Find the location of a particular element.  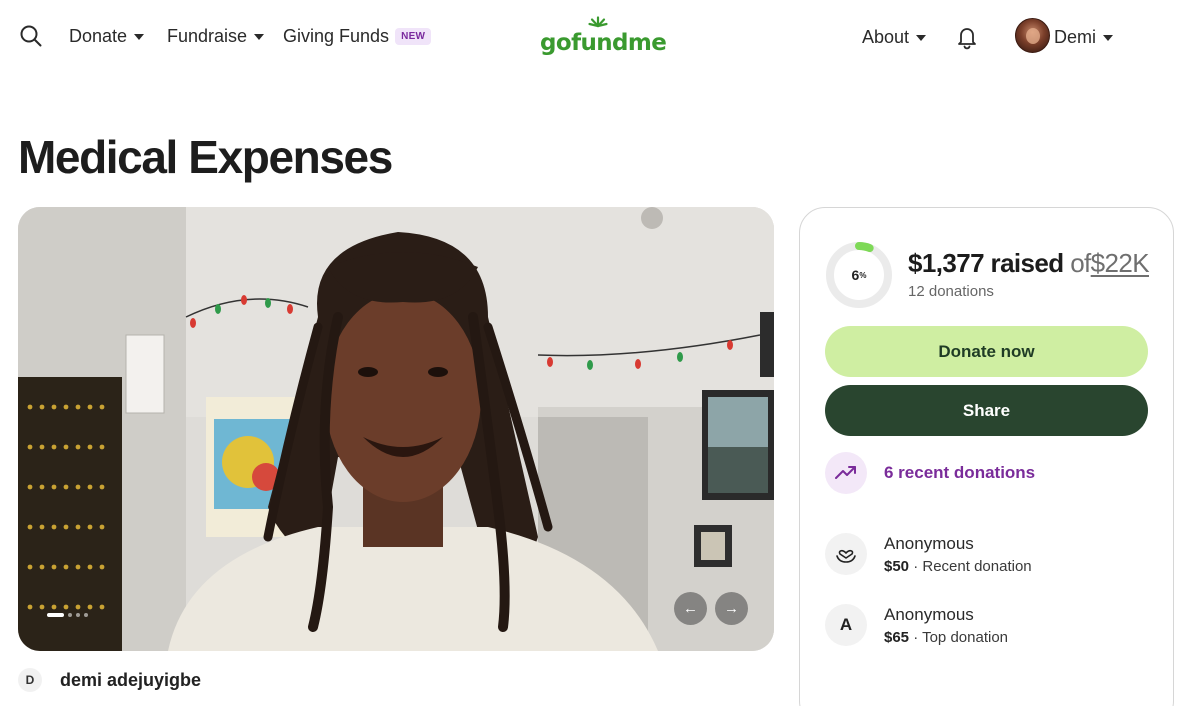

nav-fundraise-menu: Fundraise is located at coordinates (216, 36).